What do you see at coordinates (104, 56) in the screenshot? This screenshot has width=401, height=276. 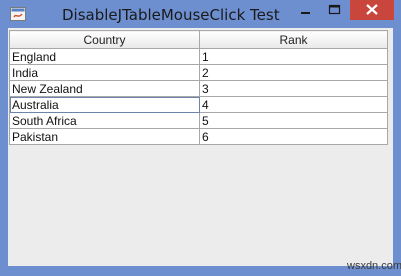 I see `country-cell: England` at bounding box center [104, 56].